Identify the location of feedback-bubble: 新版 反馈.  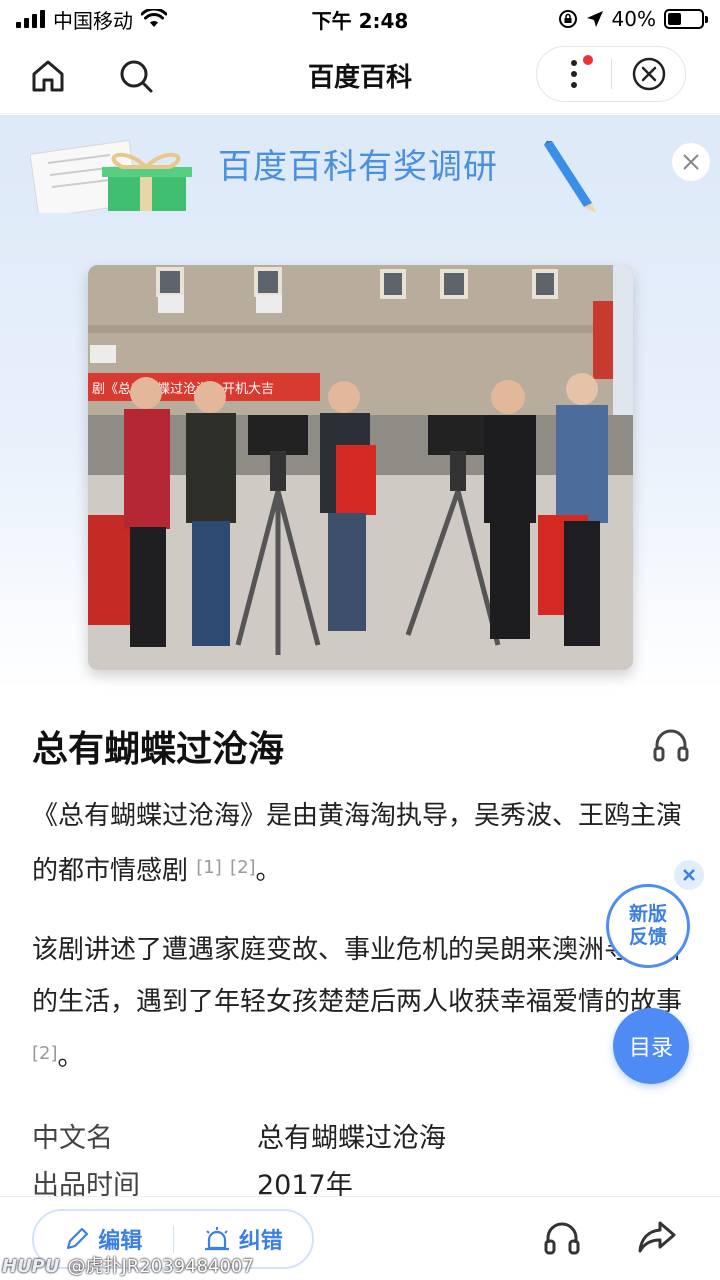
(648, 926).